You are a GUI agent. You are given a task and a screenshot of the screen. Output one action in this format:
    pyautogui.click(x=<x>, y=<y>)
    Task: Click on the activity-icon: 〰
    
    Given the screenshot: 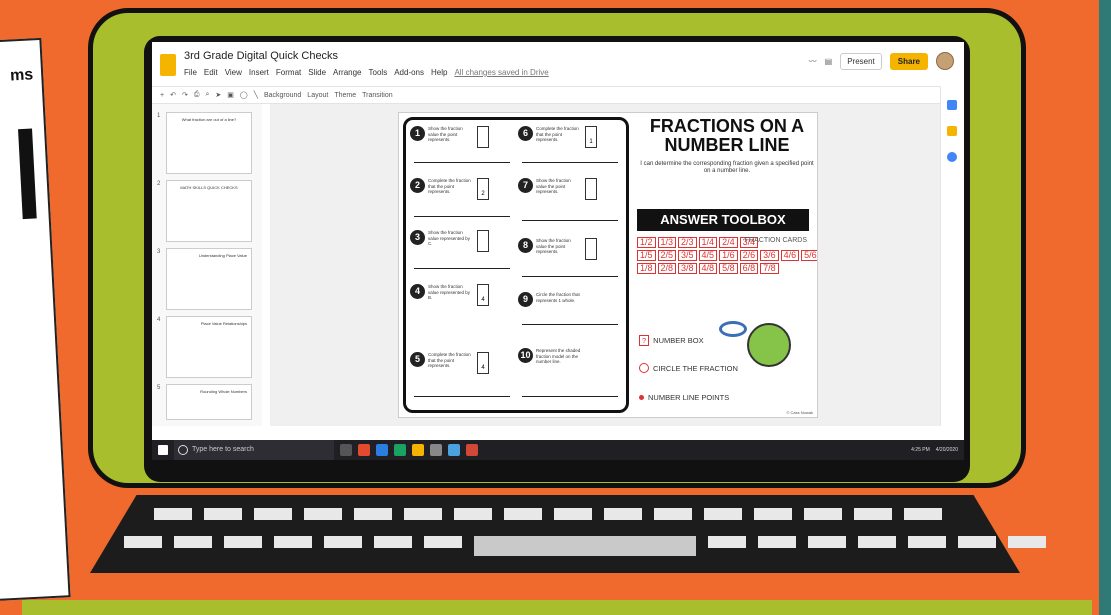 What is the action you would take?
    pyautogui.click(x=813, y=61)
    